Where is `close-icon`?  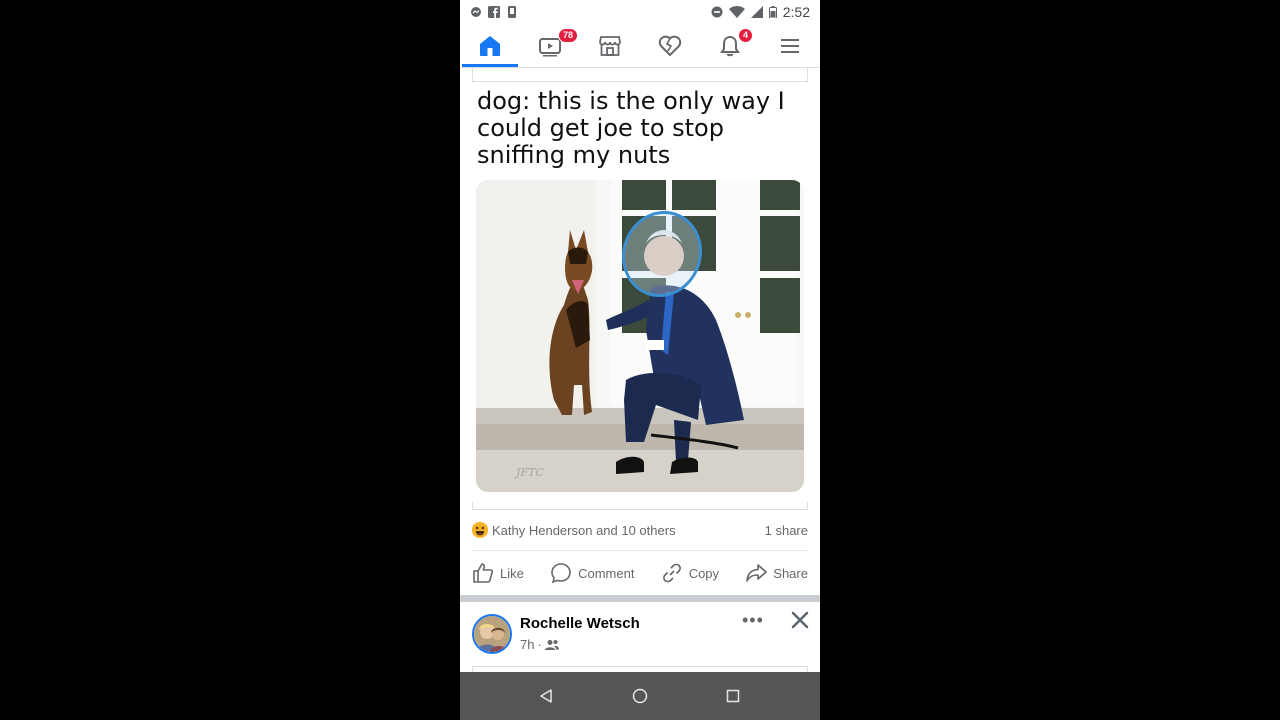
close-icon is located at coordinates (800, 620).